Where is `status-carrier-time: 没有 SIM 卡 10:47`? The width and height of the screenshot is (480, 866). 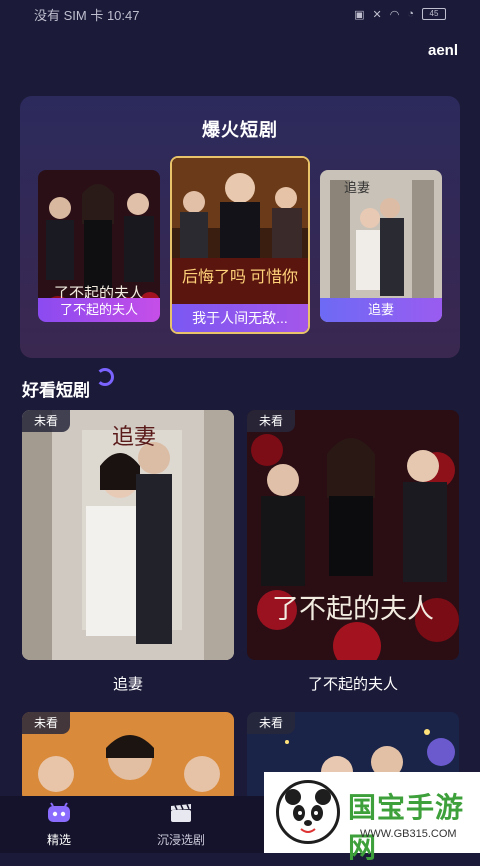
status-carrier-time: 没有 SIM 卡 10:47 is located at coordinates (87, 15).